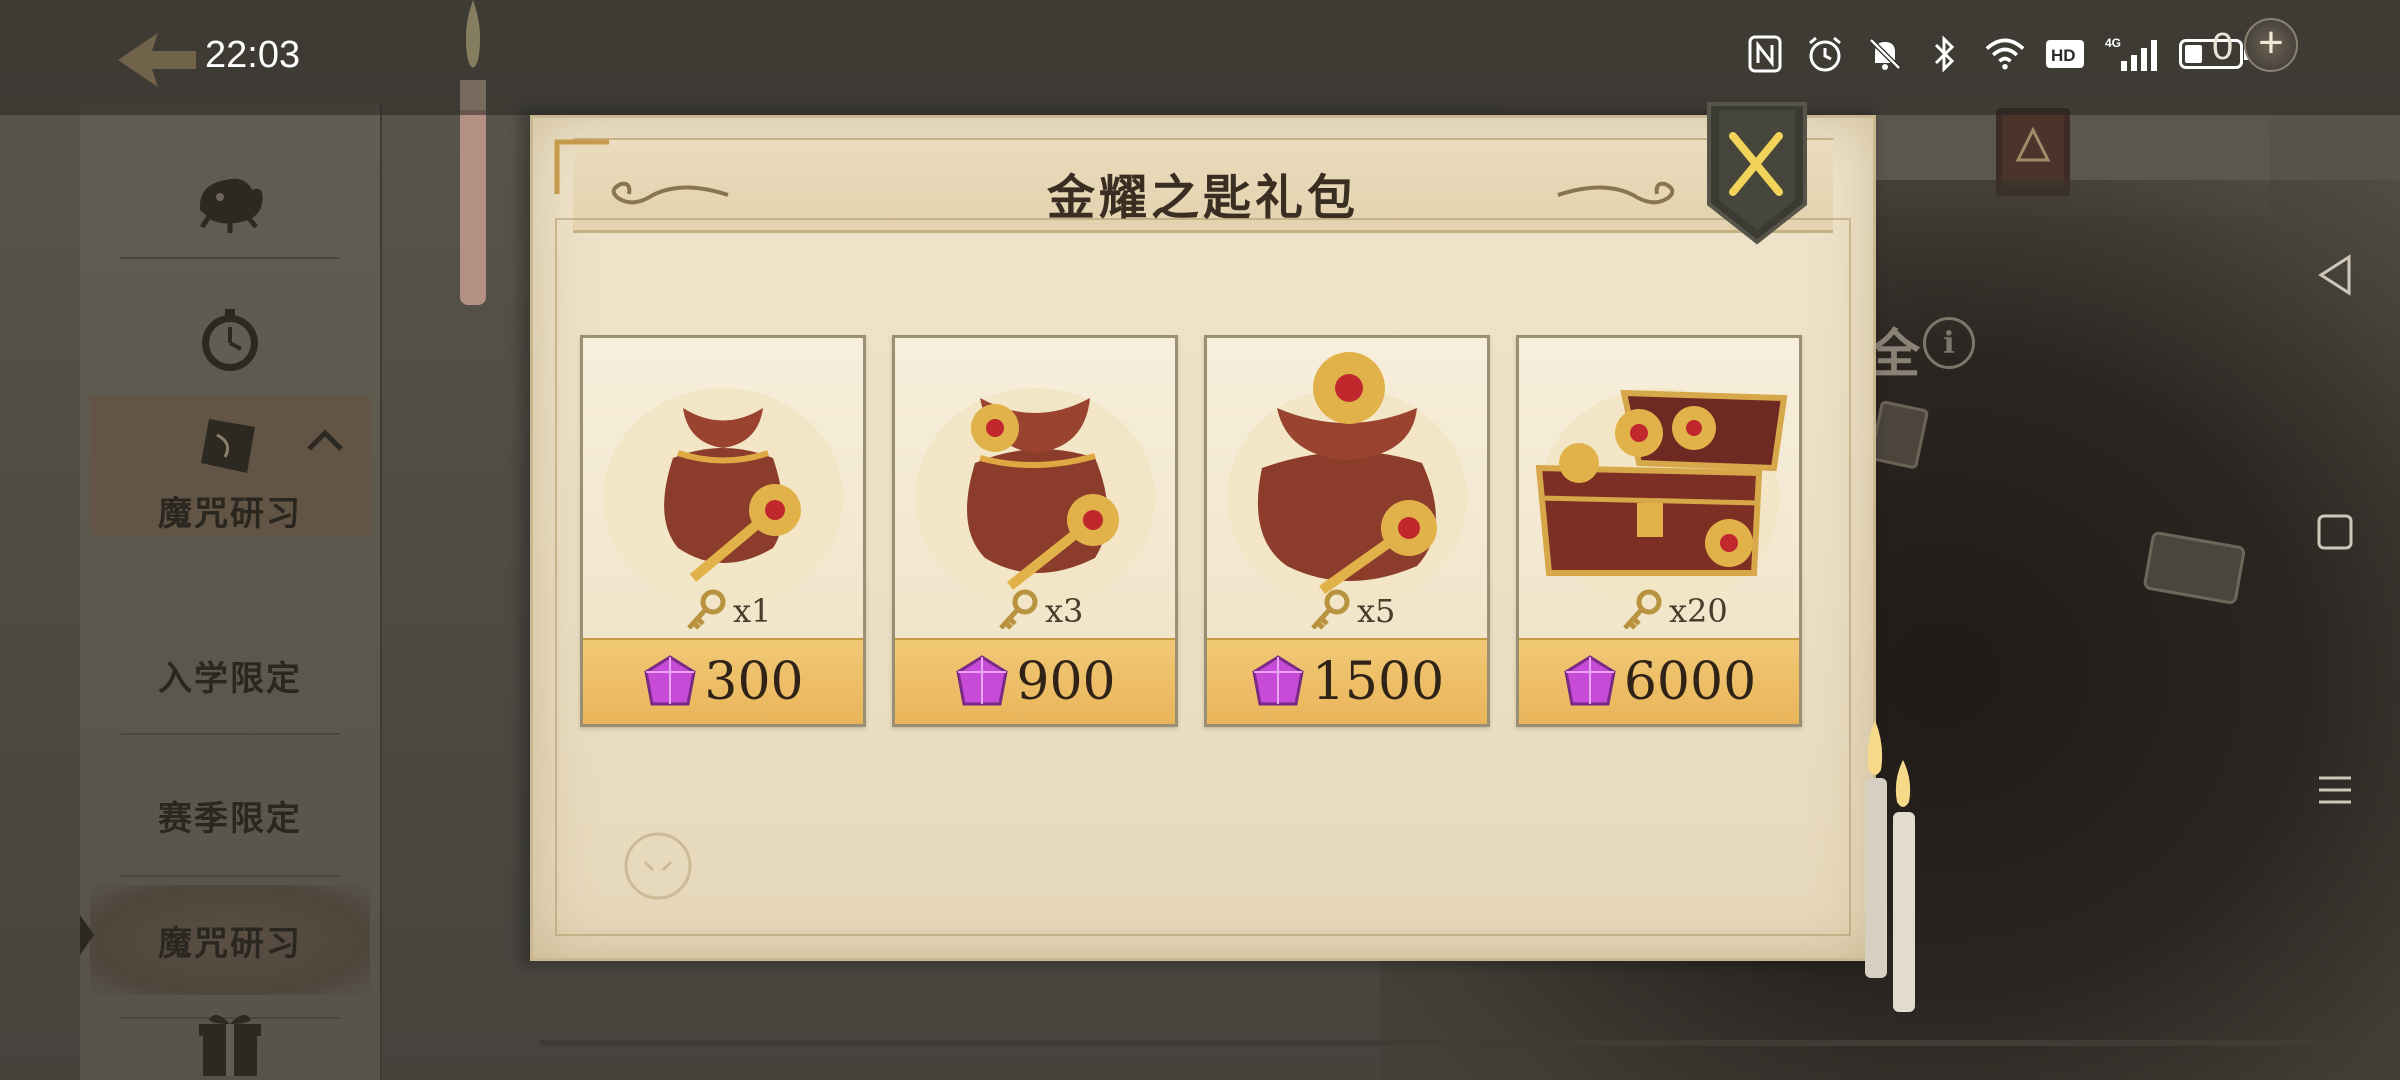  Describe the element at coordinates (1825, 54) in the screenshot. I see `alarm-icon` at that location.